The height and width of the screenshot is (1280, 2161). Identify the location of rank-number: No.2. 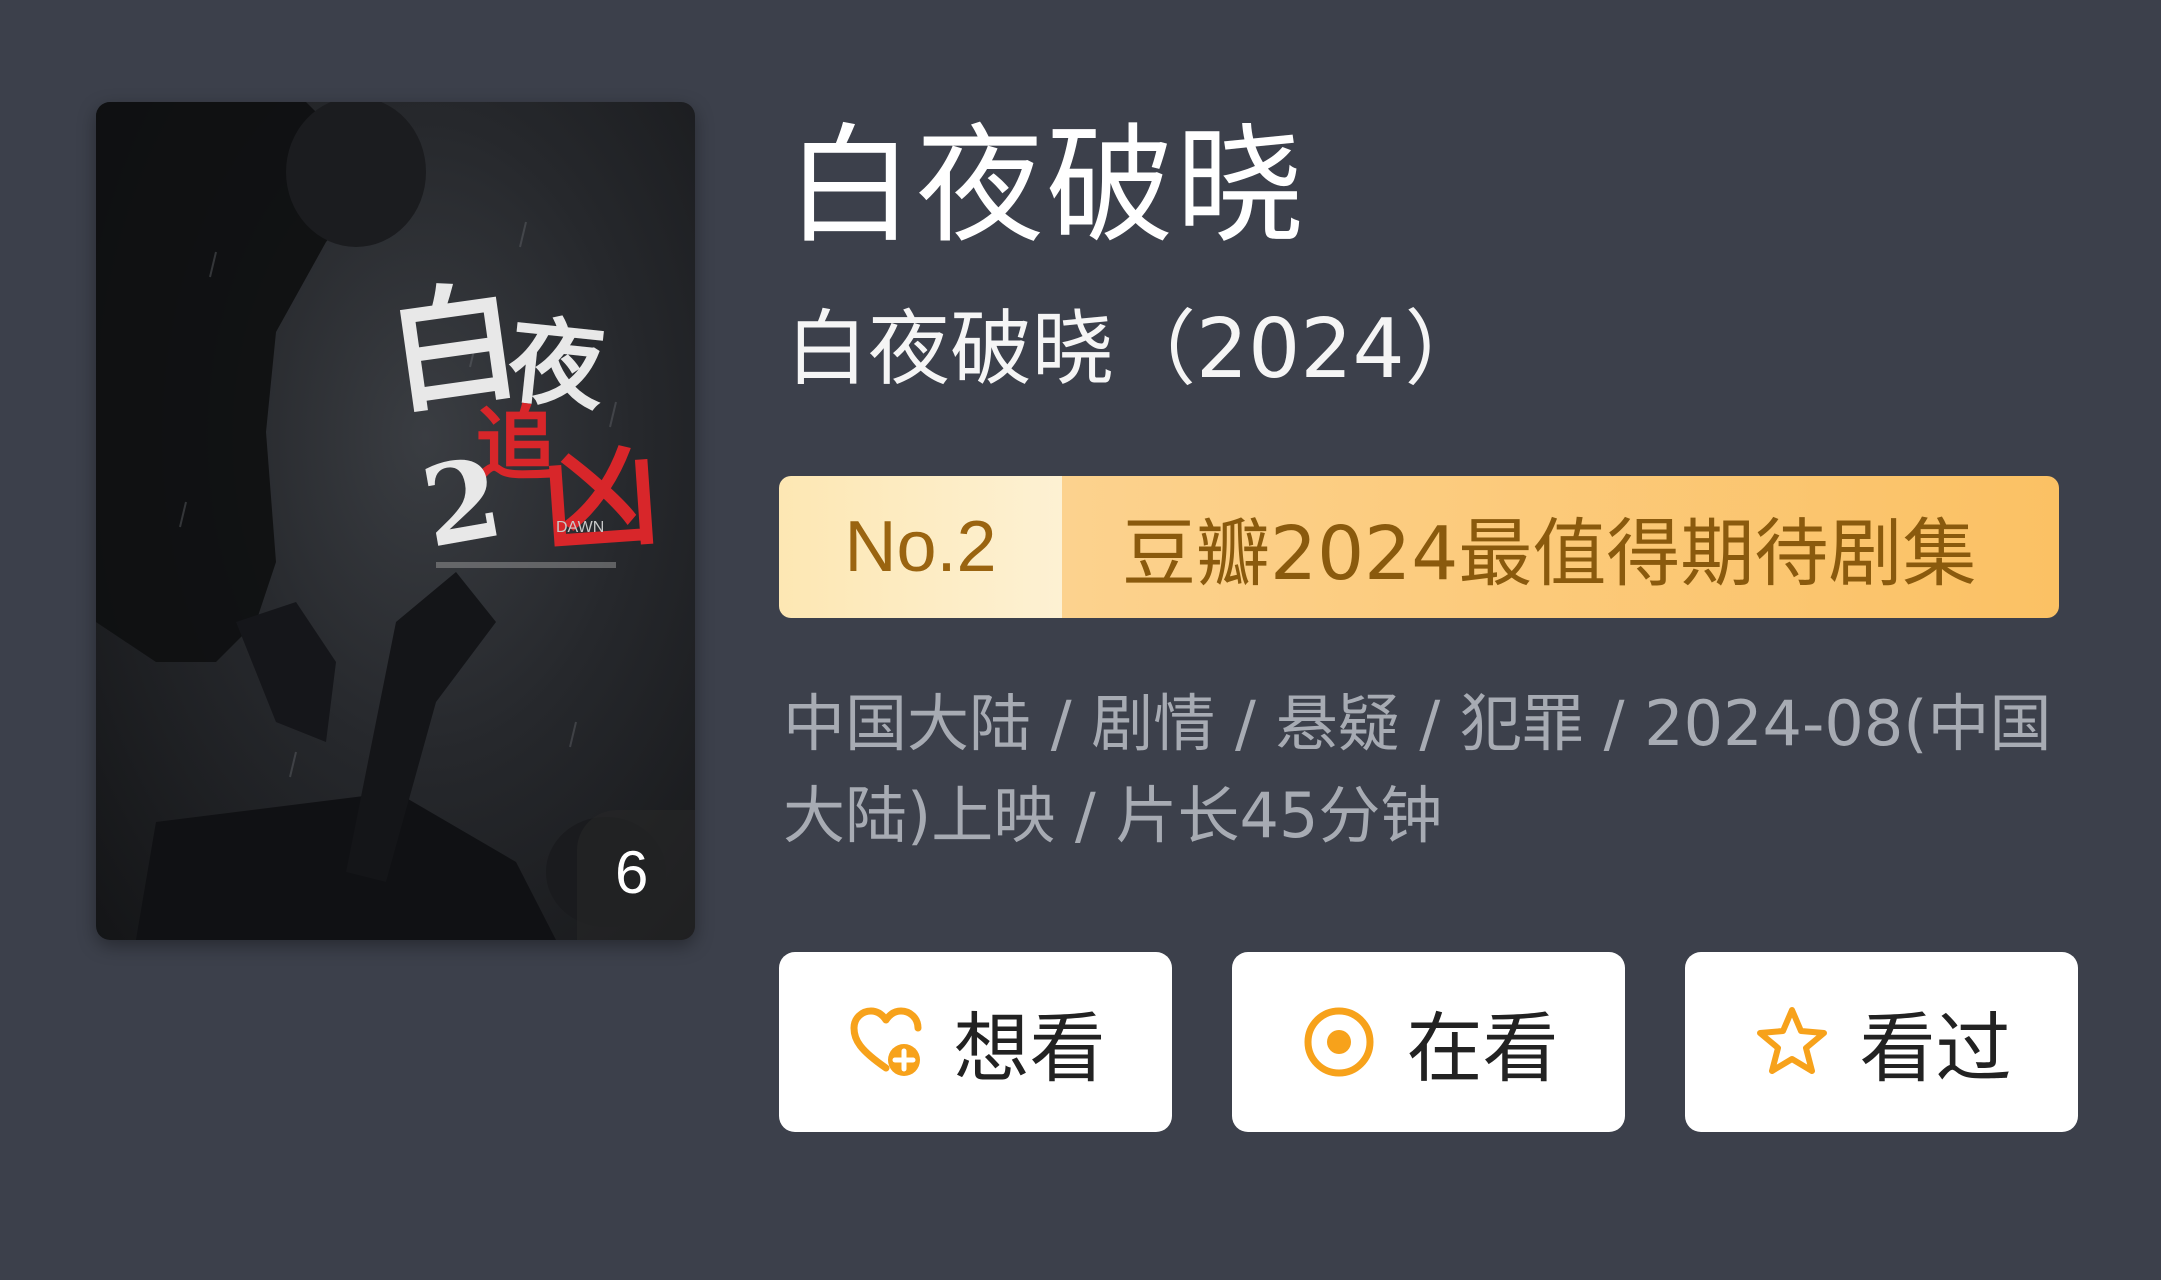
(920, 547).